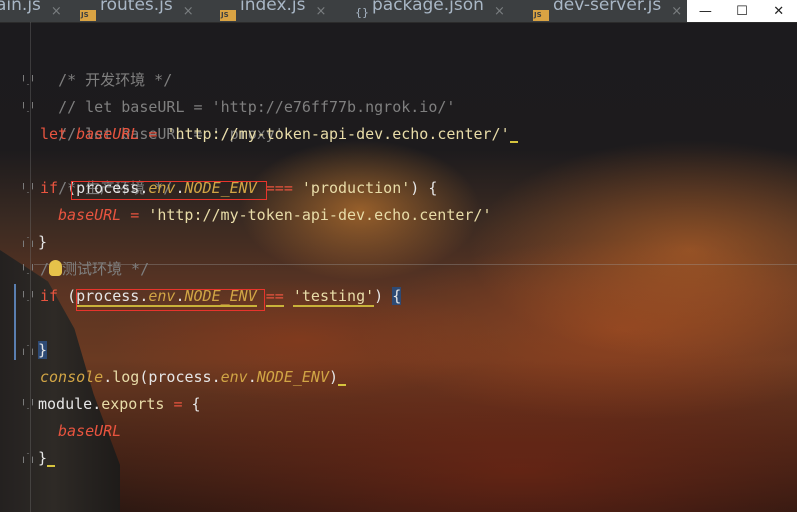  Describe the element at coordinates (20, 7) in the screenshot. I see `tab-label: ain.js` at that location.